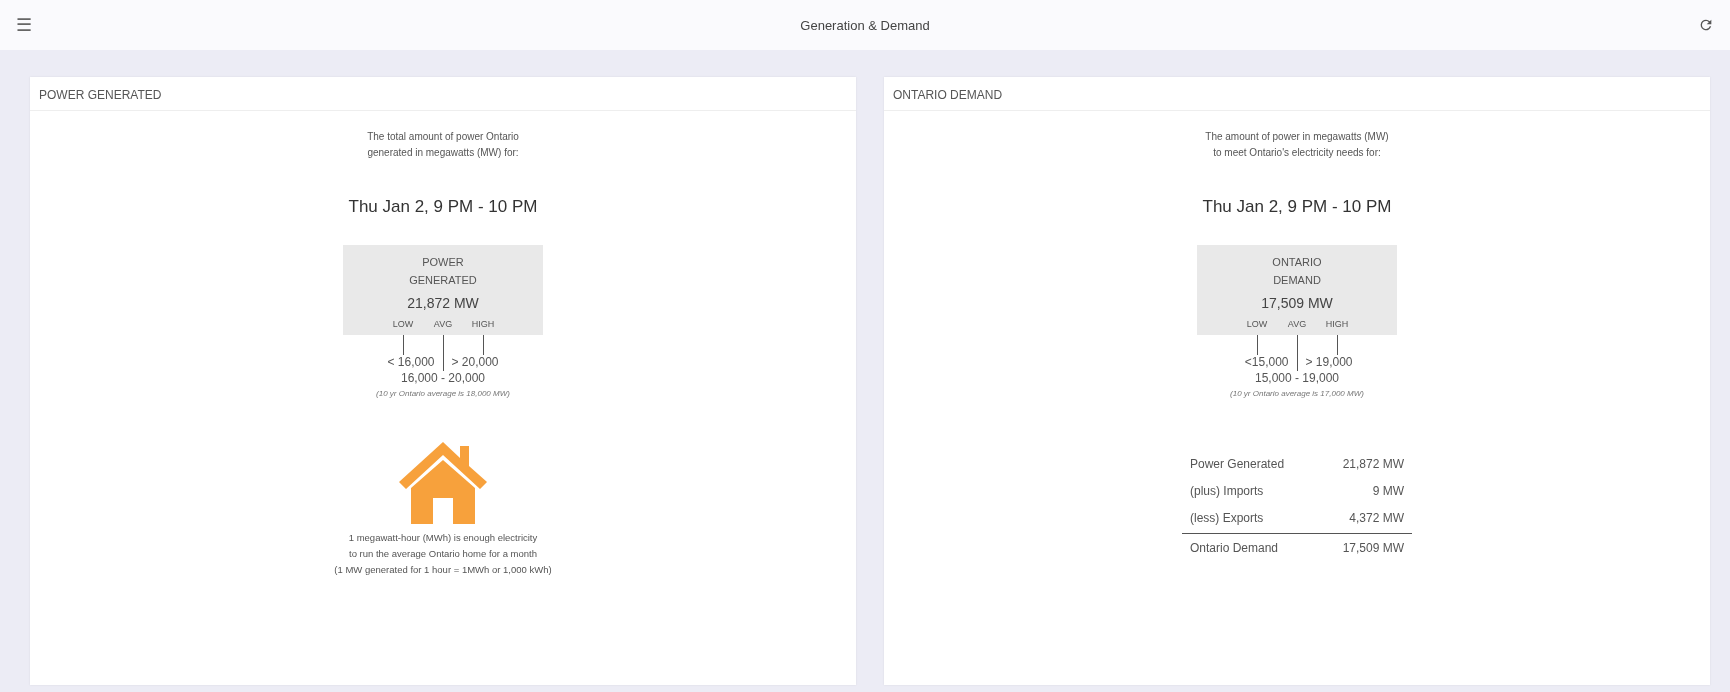 This screenshot has height=692, width=1730. Describe the element at coordinates (443, 303) in the screenshot. I see `gauge-value: 21,872 MW` at that location.